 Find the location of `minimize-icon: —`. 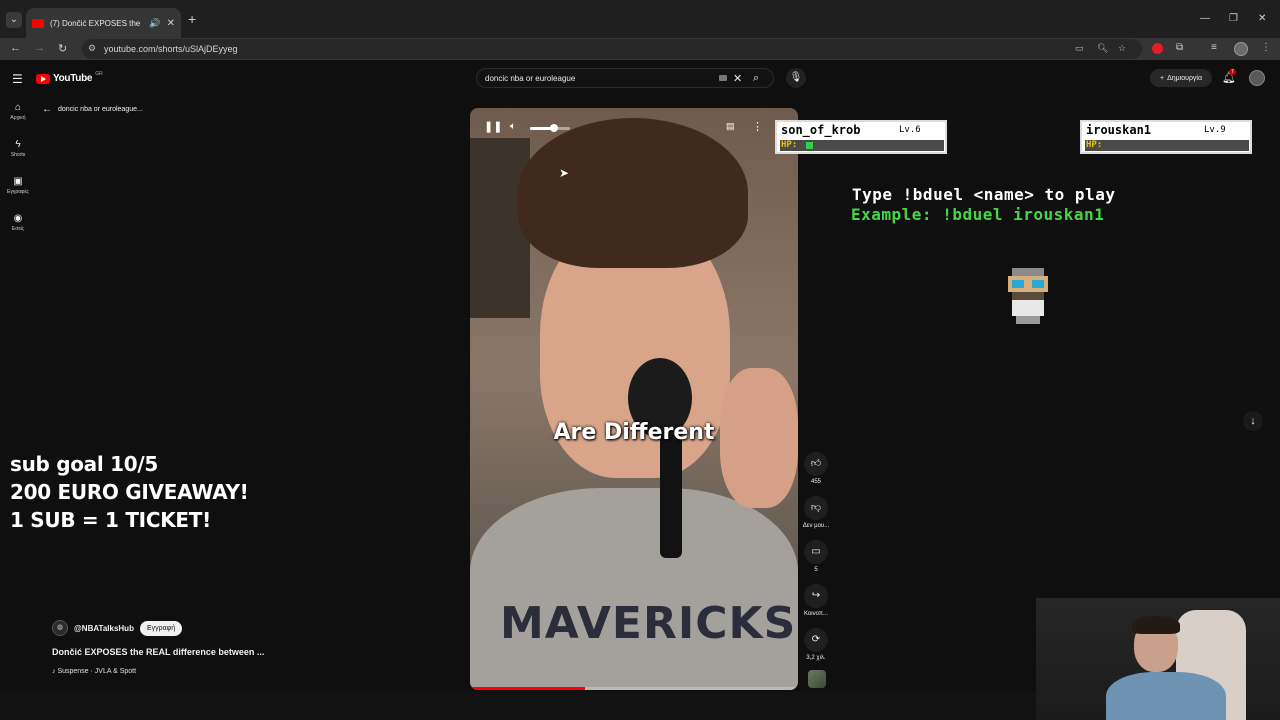

minimize-icon: — is located at coordinates (1205, 18).